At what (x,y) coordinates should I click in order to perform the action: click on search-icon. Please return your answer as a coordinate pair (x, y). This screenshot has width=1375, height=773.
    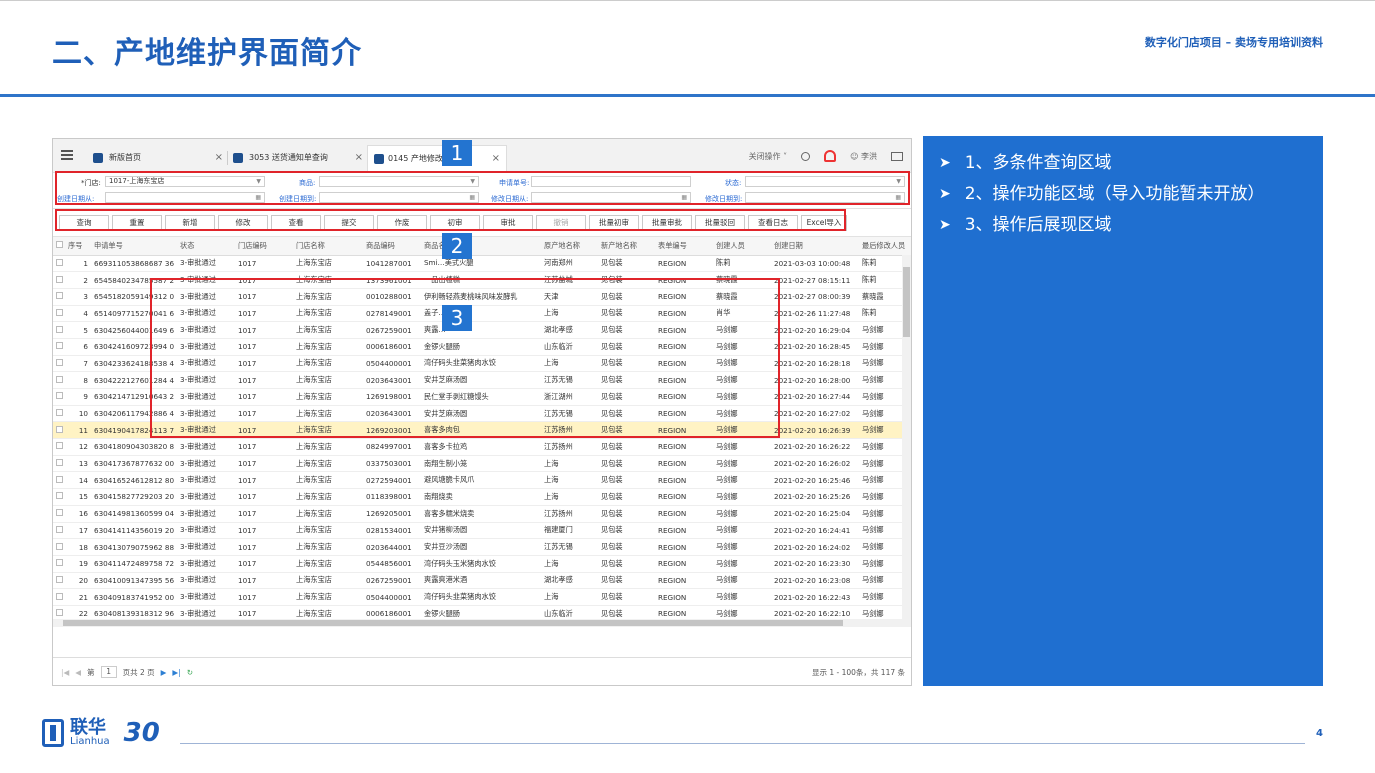
    Looking at the image, I should click on (806, 156).